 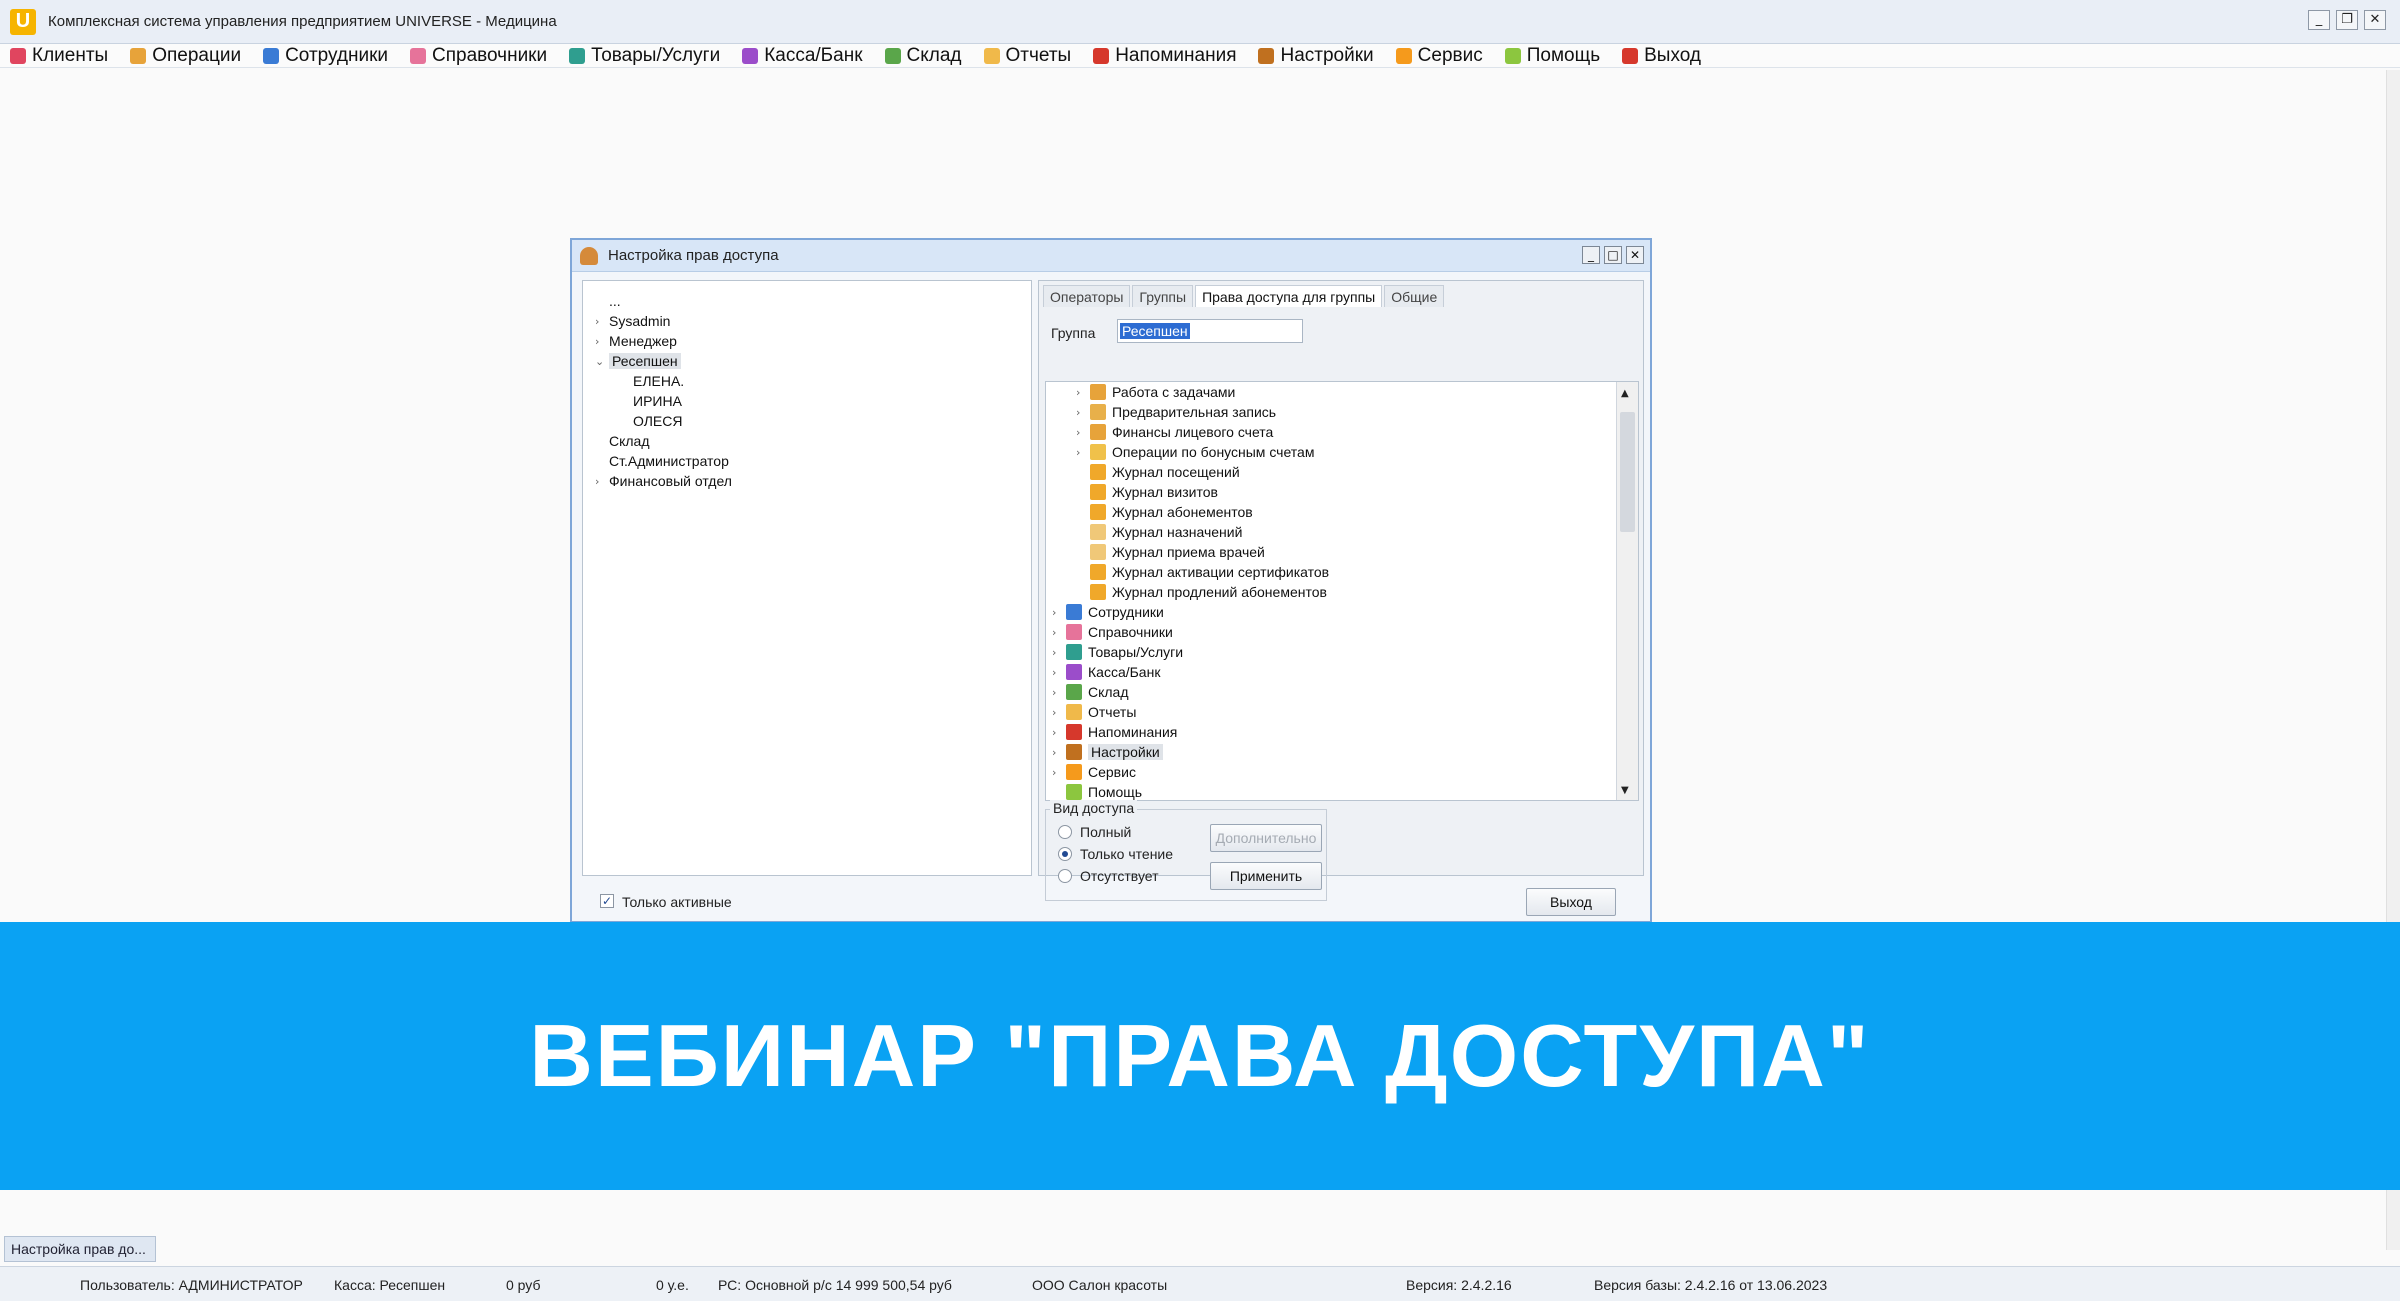 I want to click on dialog-titlebar: Настройка прав доступа _ □ ✕, so click(x=1111, y=256).